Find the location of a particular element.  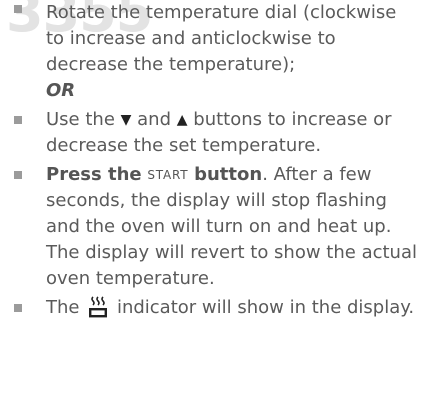

down-arrow-icon: ▼ is located at coordinates (126, 120).